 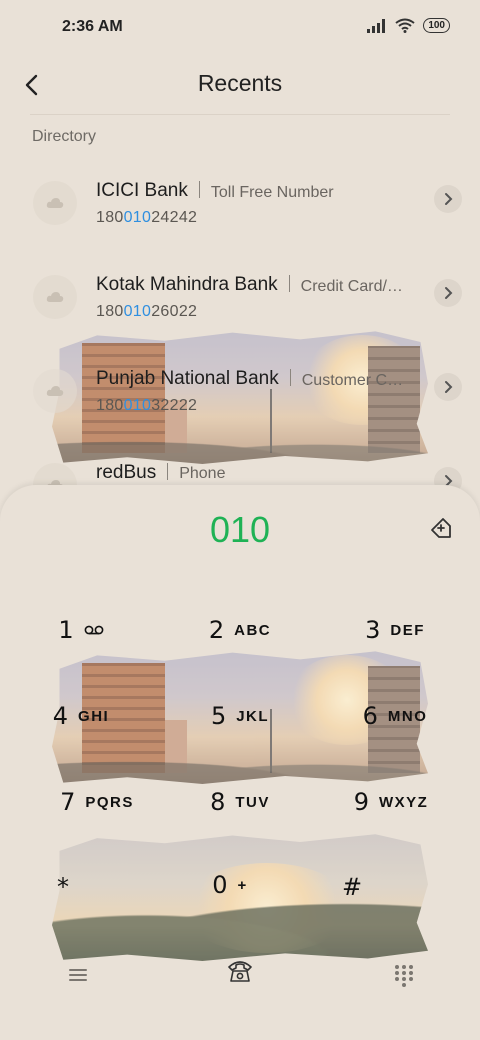 I want to click on key-digit: 2, so click(x=216, y=630).